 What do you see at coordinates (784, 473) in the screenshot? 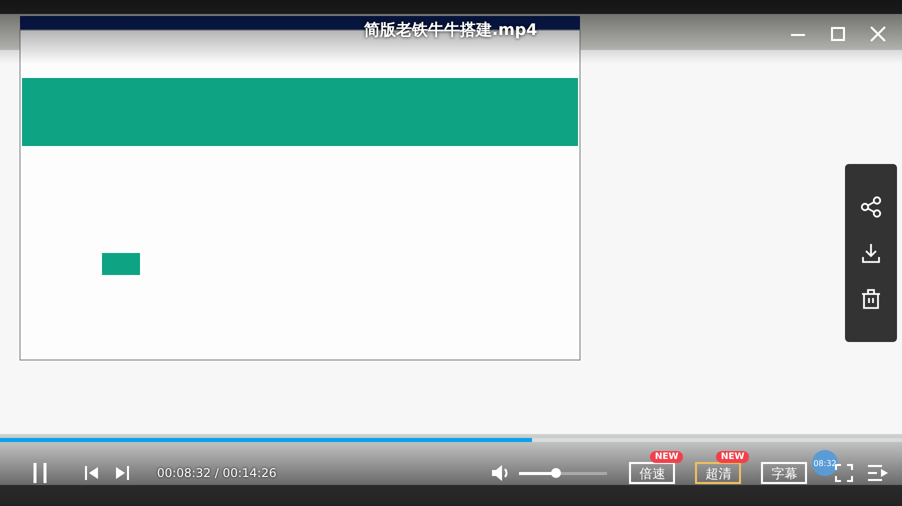
I see `option-button: 字幕` at bounding box center [784, 473].